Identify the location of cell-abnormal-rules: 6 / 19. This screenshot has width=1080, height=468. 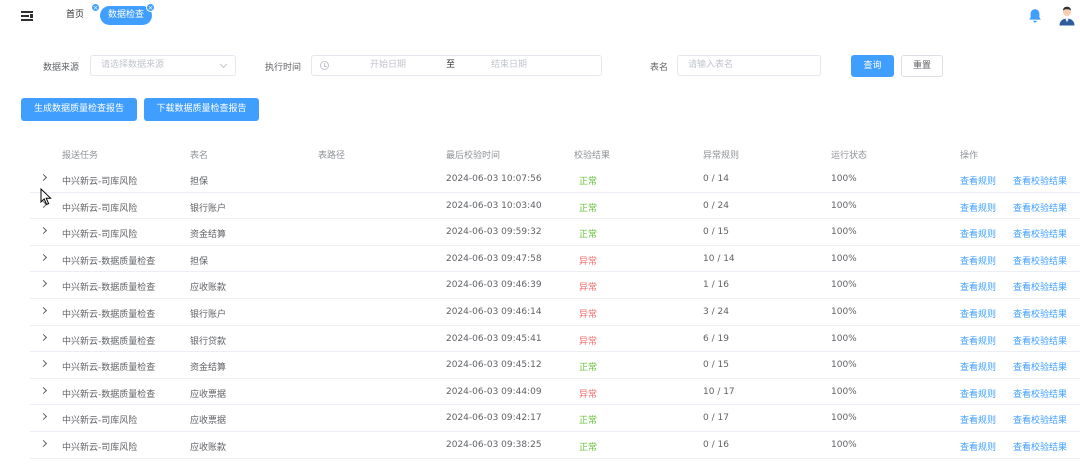
(716, 338).